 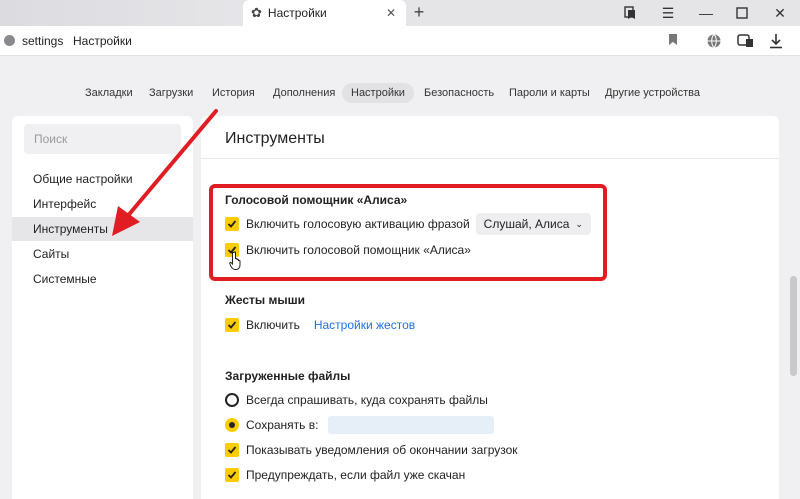 I want to click on close-icon: ✕, so click(x=780, y=12).